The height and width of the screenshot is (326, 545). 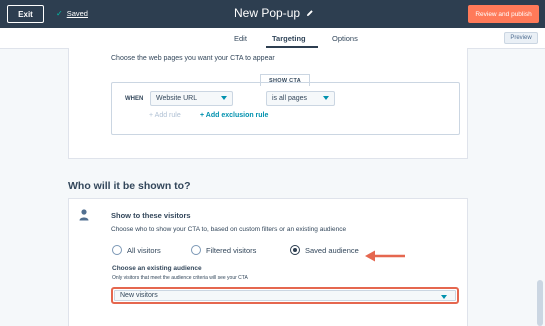 I want to click on preview-button: Preview, so click(x=521, y=38).